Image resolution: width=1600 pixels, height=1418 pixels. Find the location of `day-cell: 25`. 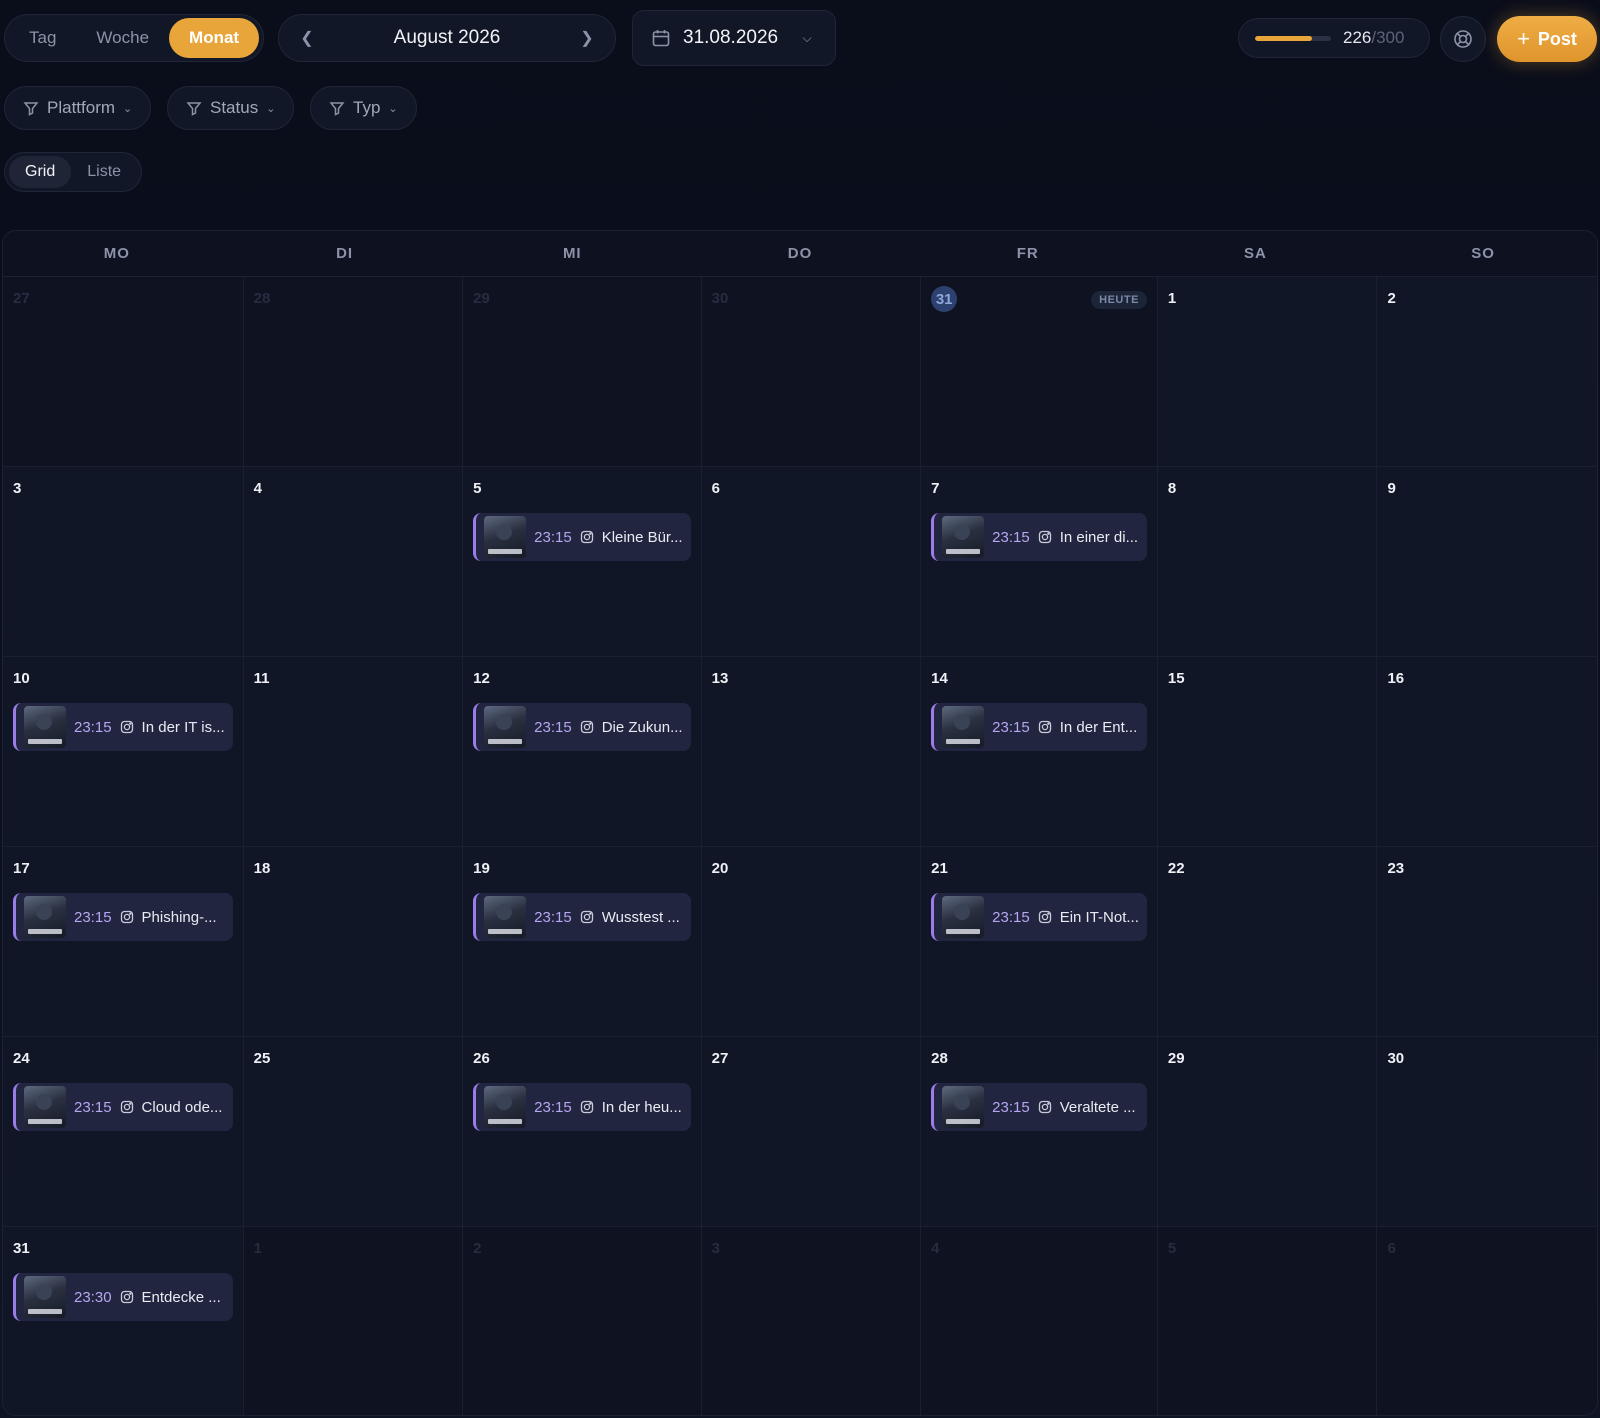

day-cell: 25 is located at coordinates (353, 1132).